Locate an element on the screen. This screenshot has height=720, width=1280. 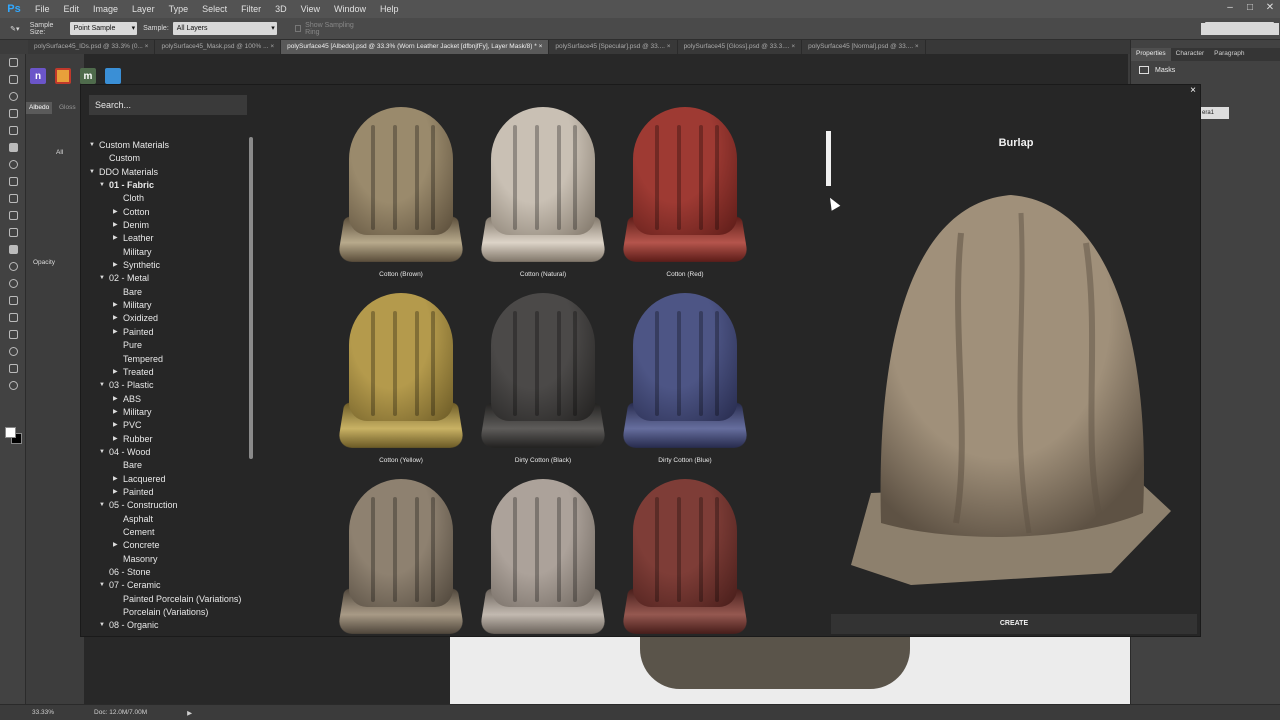
zoom-level: 33.33% is located at coordinates (43, 712).